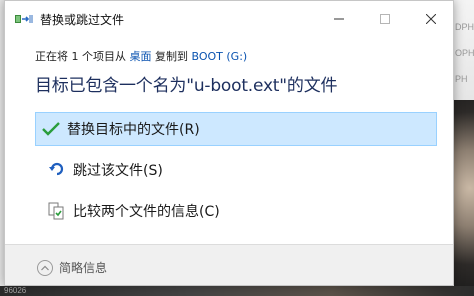  Describe the element at coordinates (229, 265) in the screenshot. I see `dialog-footer: 简略信息` at that location.